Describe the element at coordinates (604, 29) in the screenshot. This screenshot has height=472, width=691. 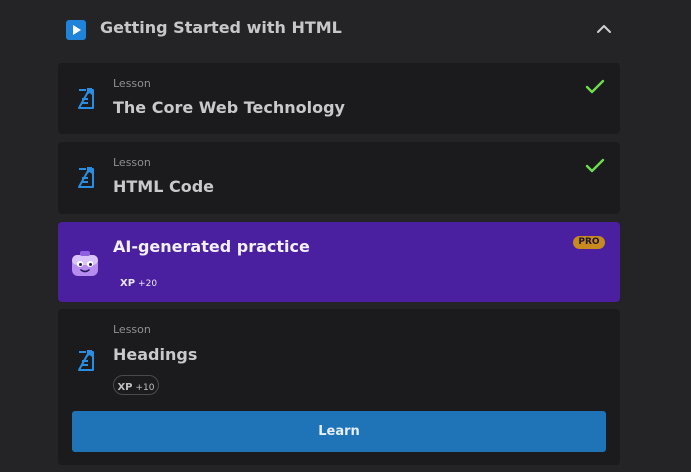
I see `chevron-up-icon` at that location.